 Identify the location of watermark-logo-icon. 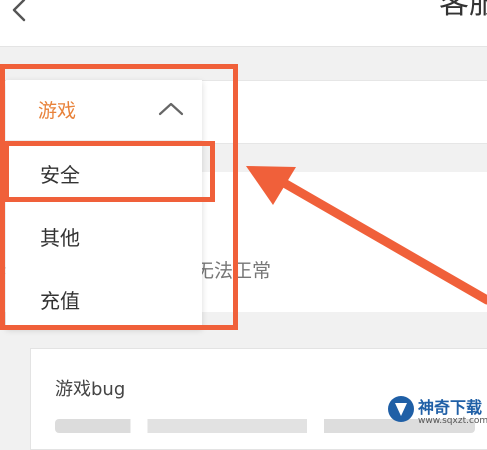
(401, 409).